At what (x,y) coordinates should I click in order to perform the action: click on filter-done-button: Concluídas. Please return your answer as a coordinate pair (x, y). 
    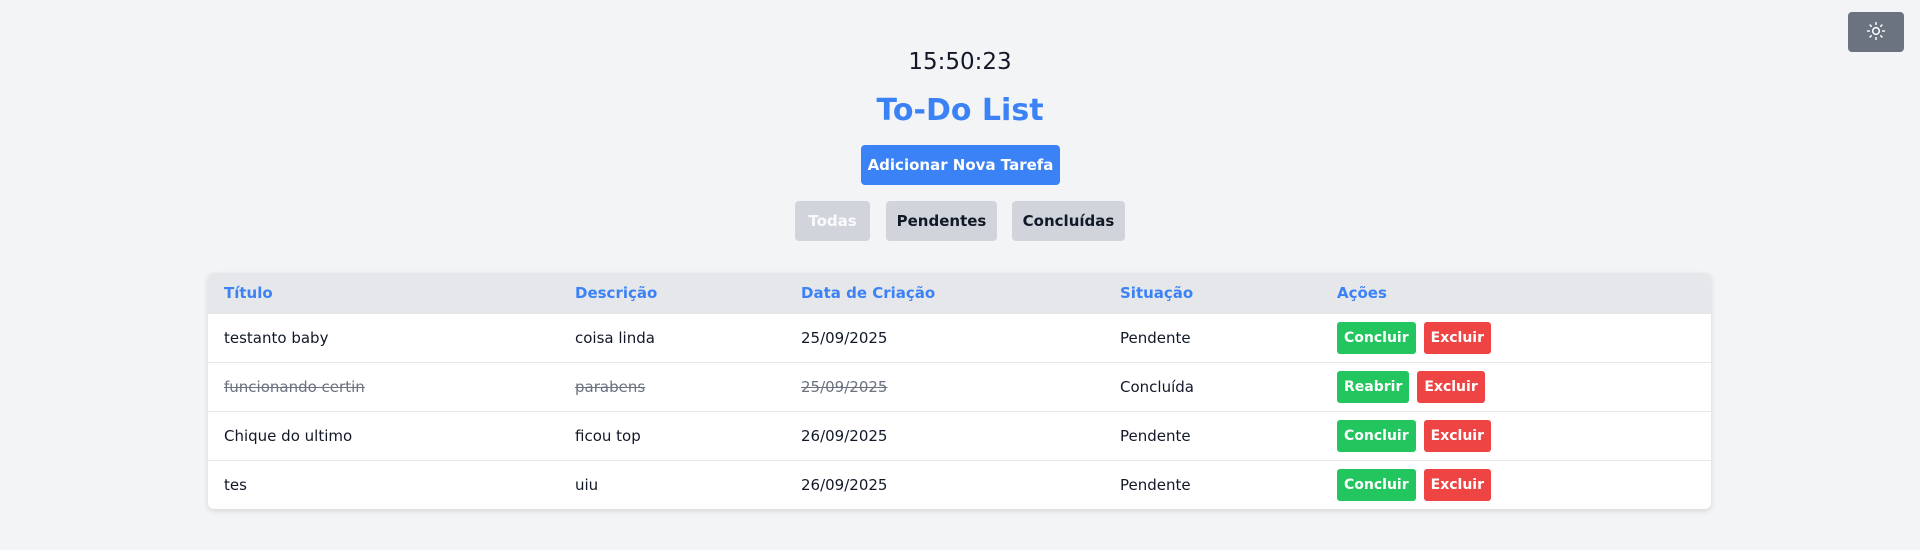
    Looking at the image, I should click on (1068, 221).